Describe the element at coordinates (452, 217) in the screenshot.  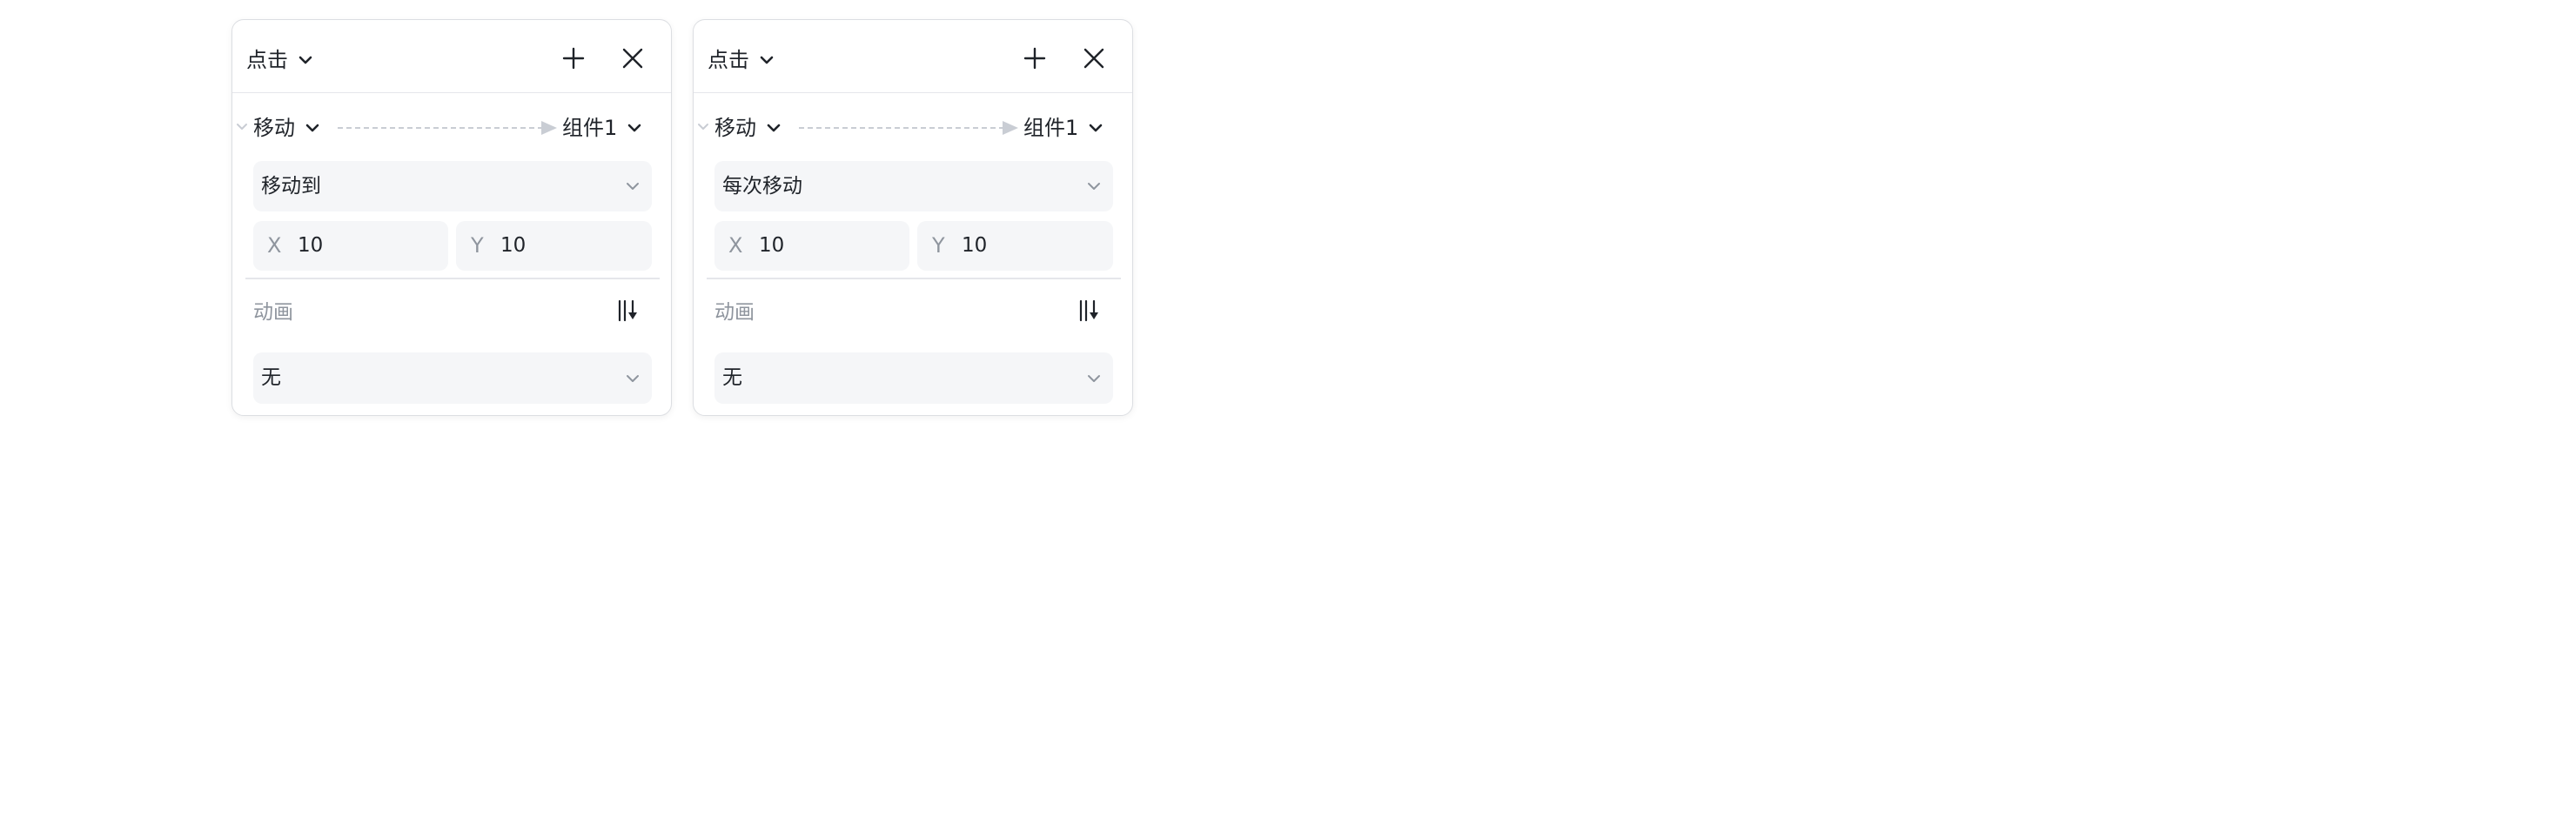
I see `interaction-panel-1: 点击 移动 组件1 移动到 X 10 Y 10 动画 无` at that location.